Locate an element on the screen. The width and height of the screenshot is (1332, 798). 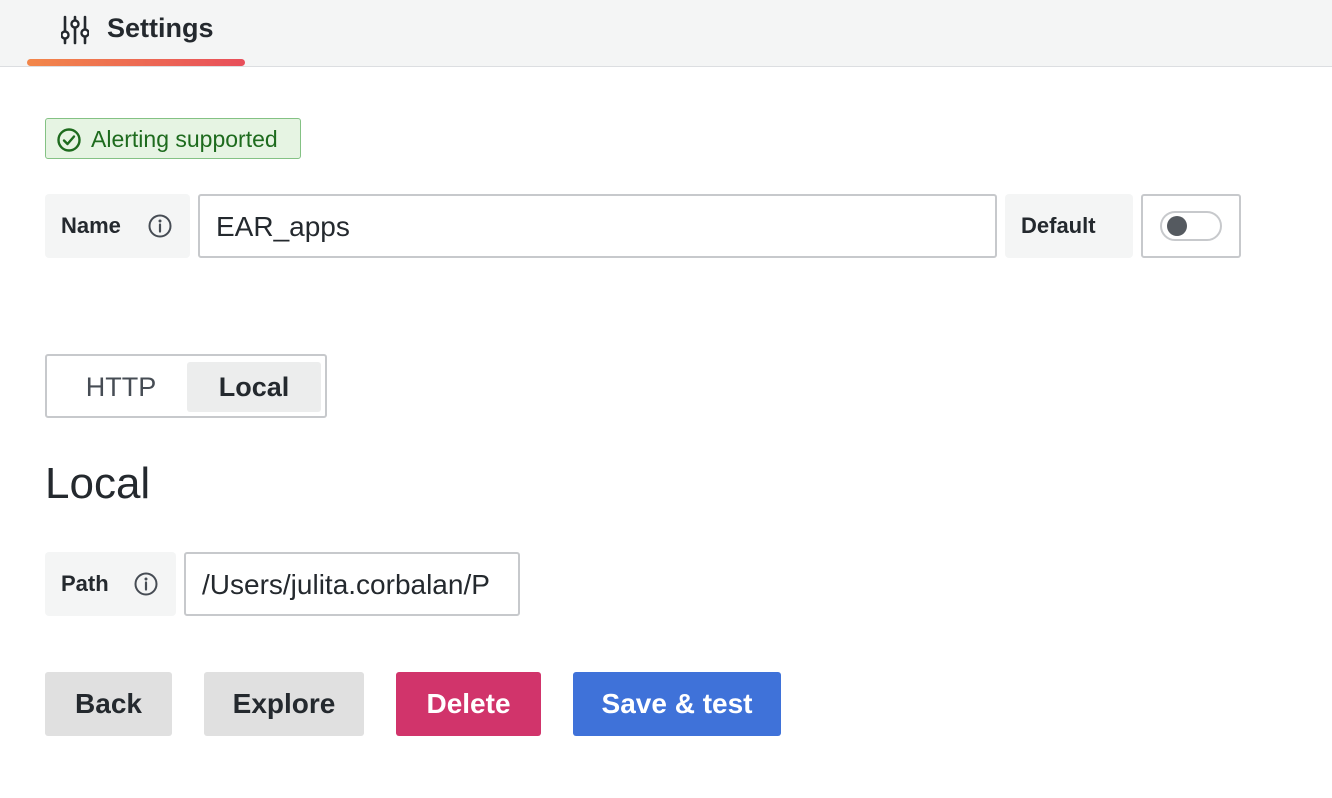
default-label-box: Default is located at coordinates (1069, 226).